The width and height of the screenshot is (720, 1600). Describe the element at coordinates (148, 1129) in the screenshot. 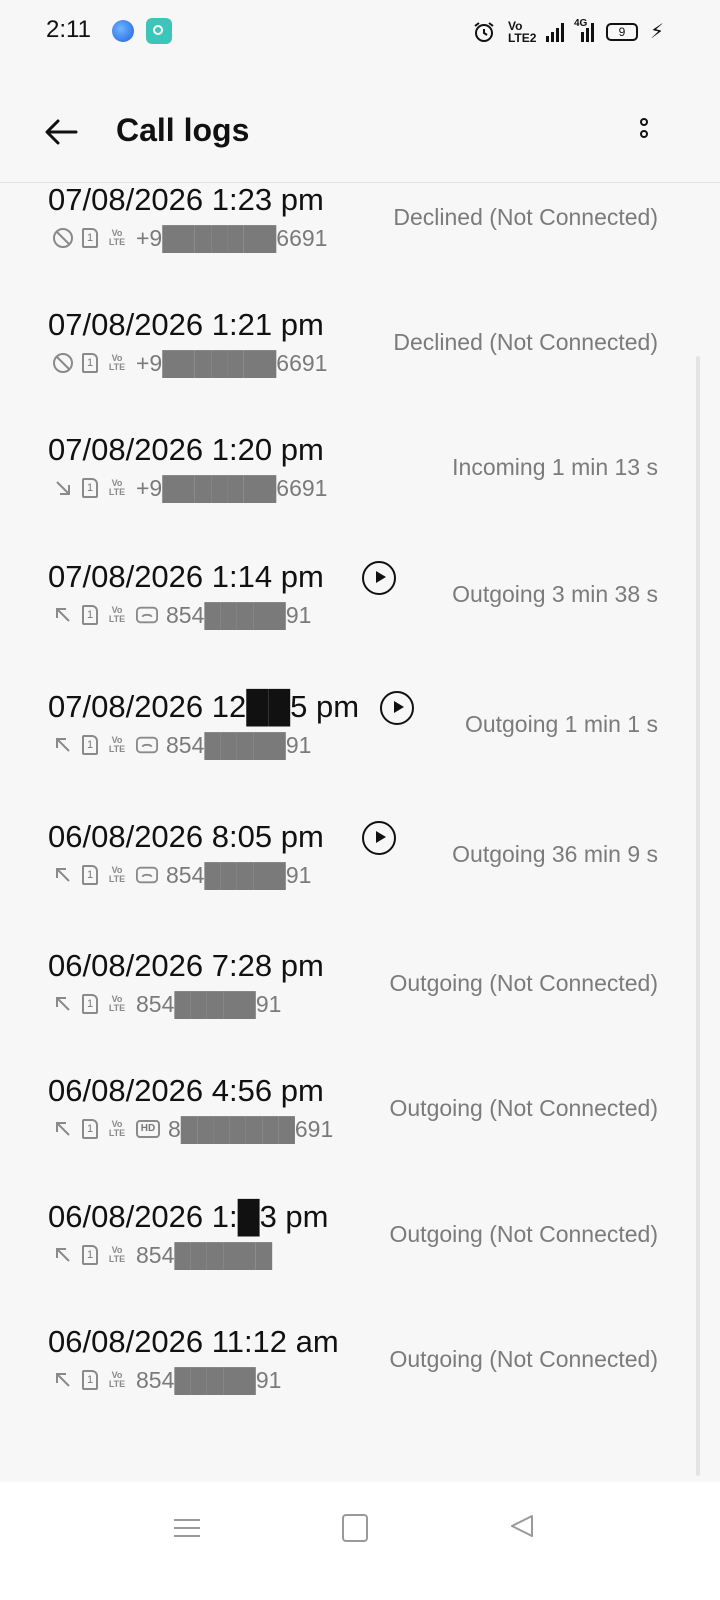

I see `hd-icon: HD` at that location.